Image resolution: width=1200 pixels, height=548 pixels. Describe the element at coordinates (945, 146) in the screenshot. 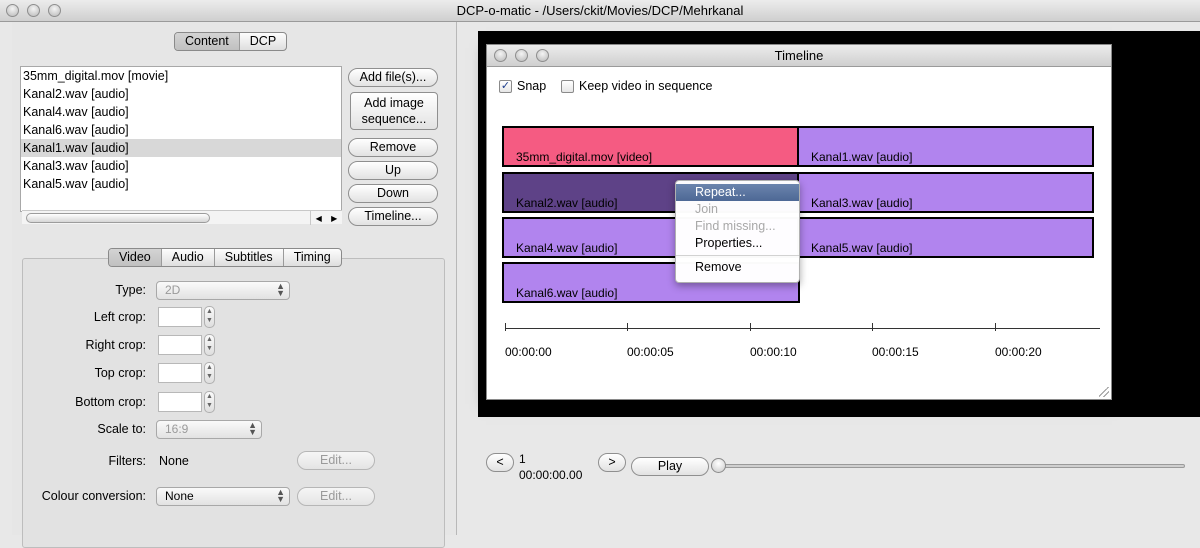

I see `timeline-clip-audio: Kanal1.wav [audio]` at that location.